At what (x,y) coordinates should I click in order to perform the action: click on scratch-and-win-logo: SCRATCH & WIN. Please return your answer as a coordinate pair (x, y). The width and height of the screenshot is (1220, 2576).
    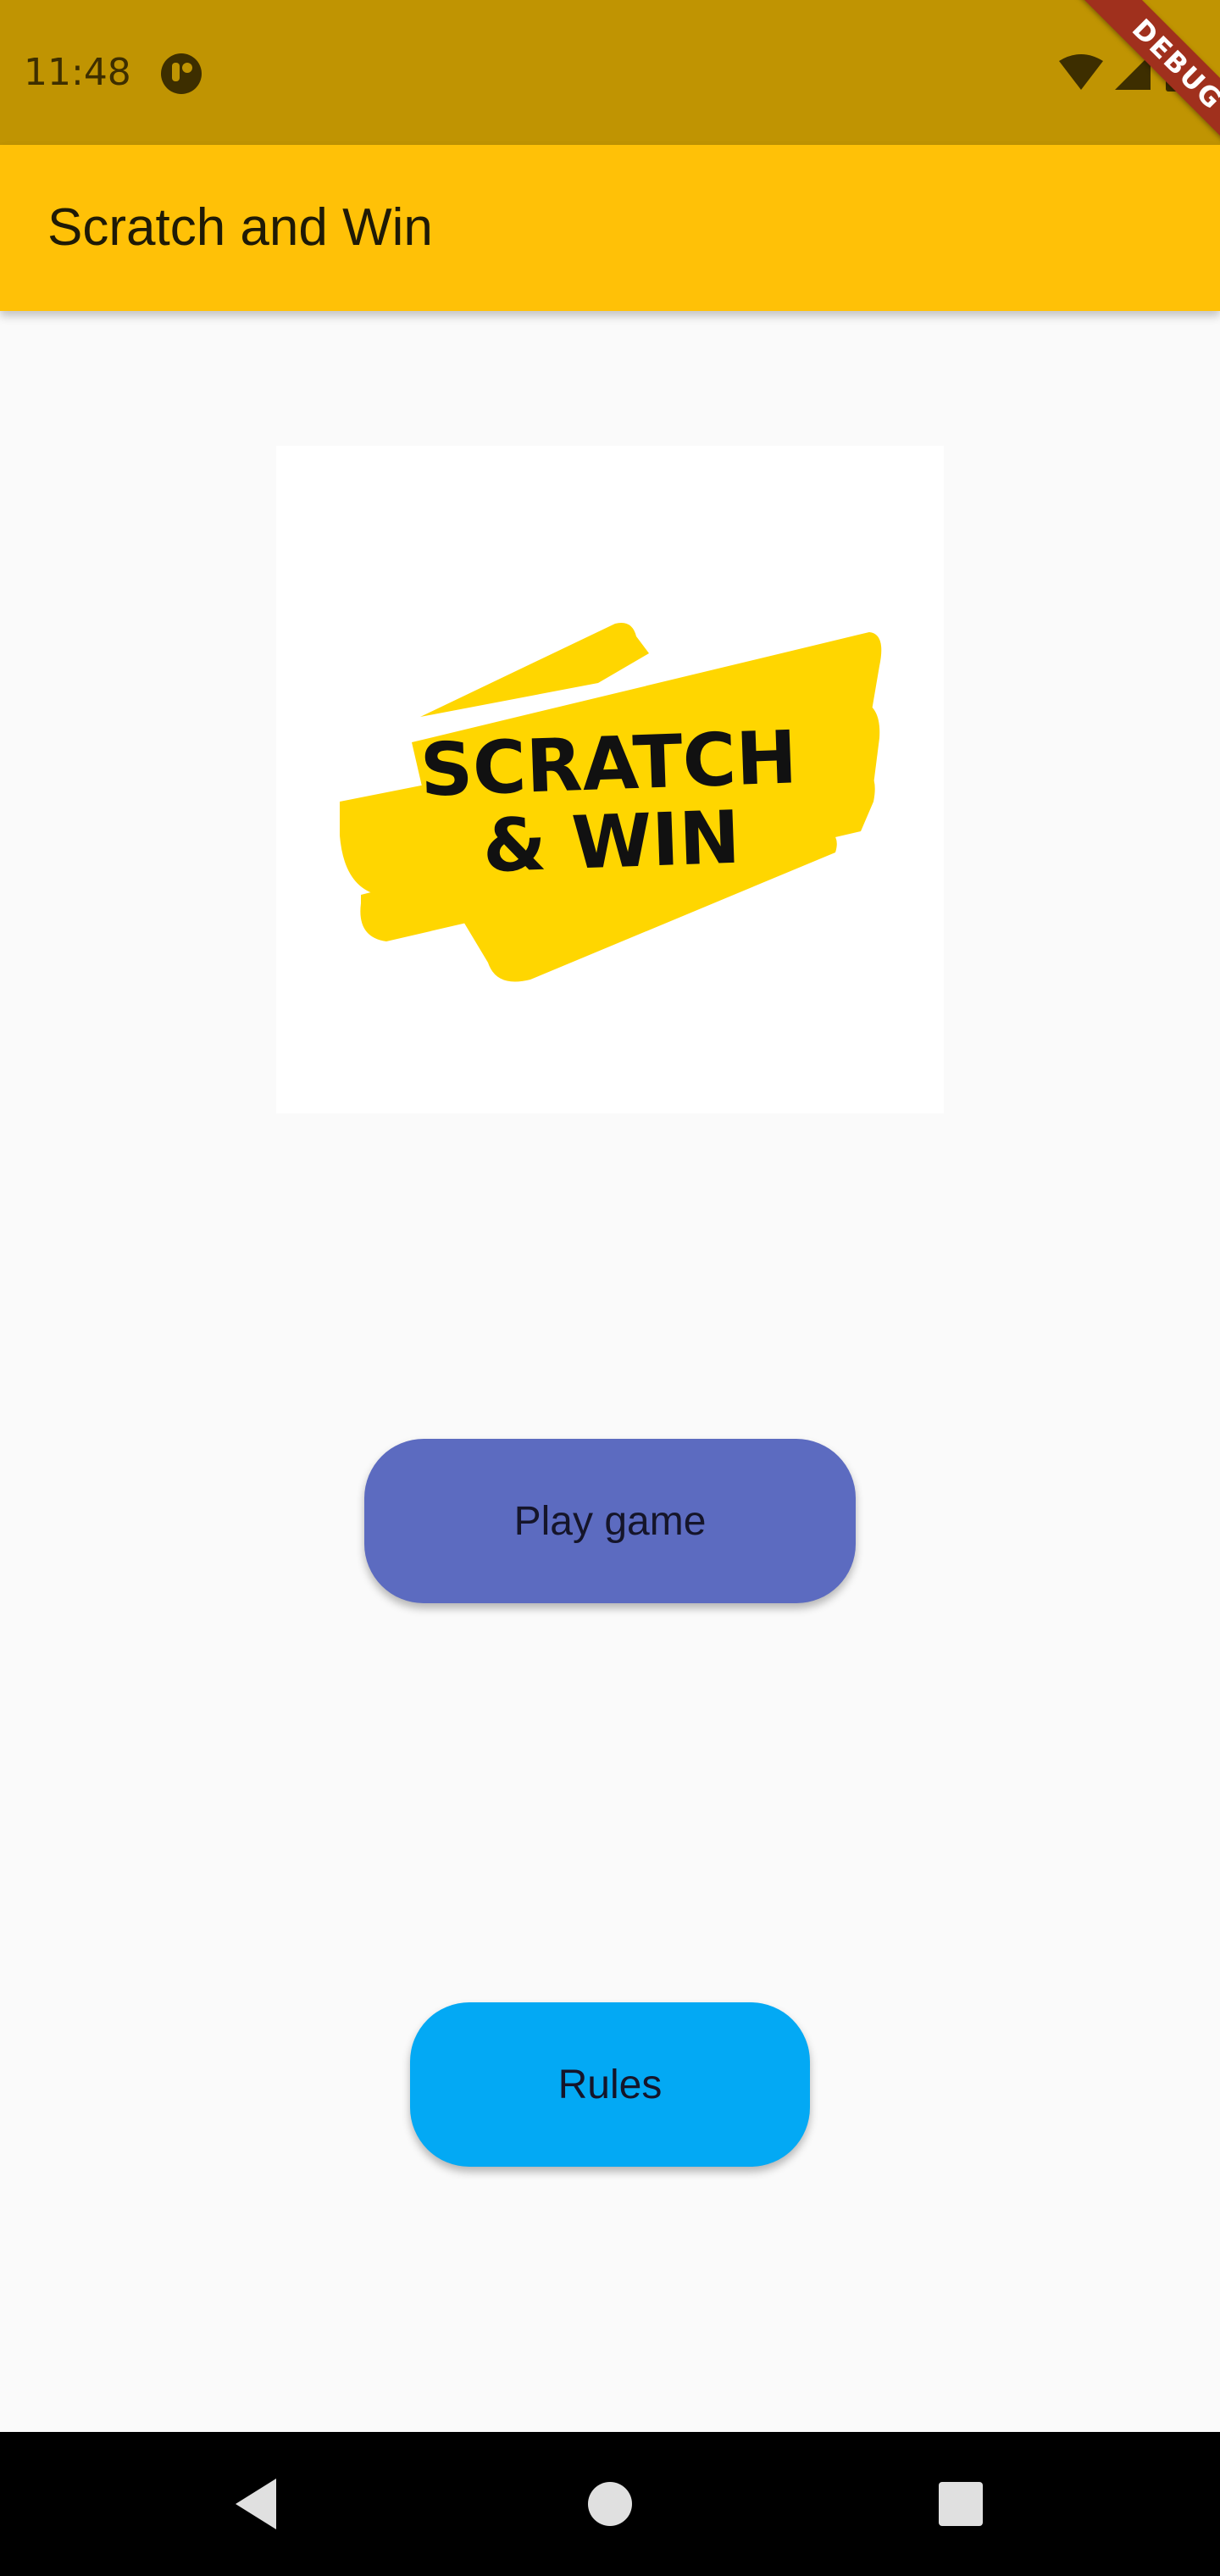
    Looking at the image, I should click on (610, 779).